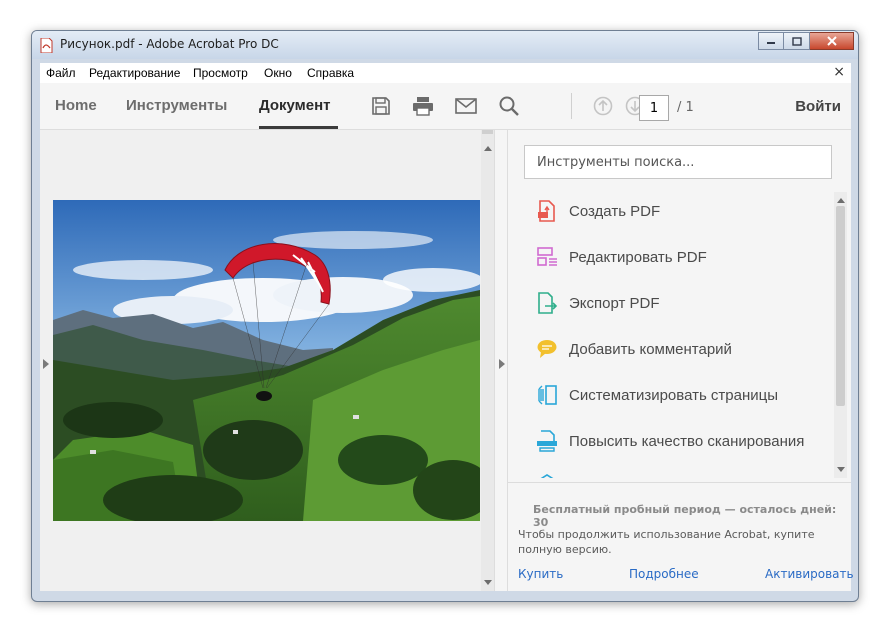 The height and width of the screenshot is (631, 889). What do you see at coordinates (547, 441) in the screenshot?
I see `enhance-scan-icon` at bounding box center [547, 441].